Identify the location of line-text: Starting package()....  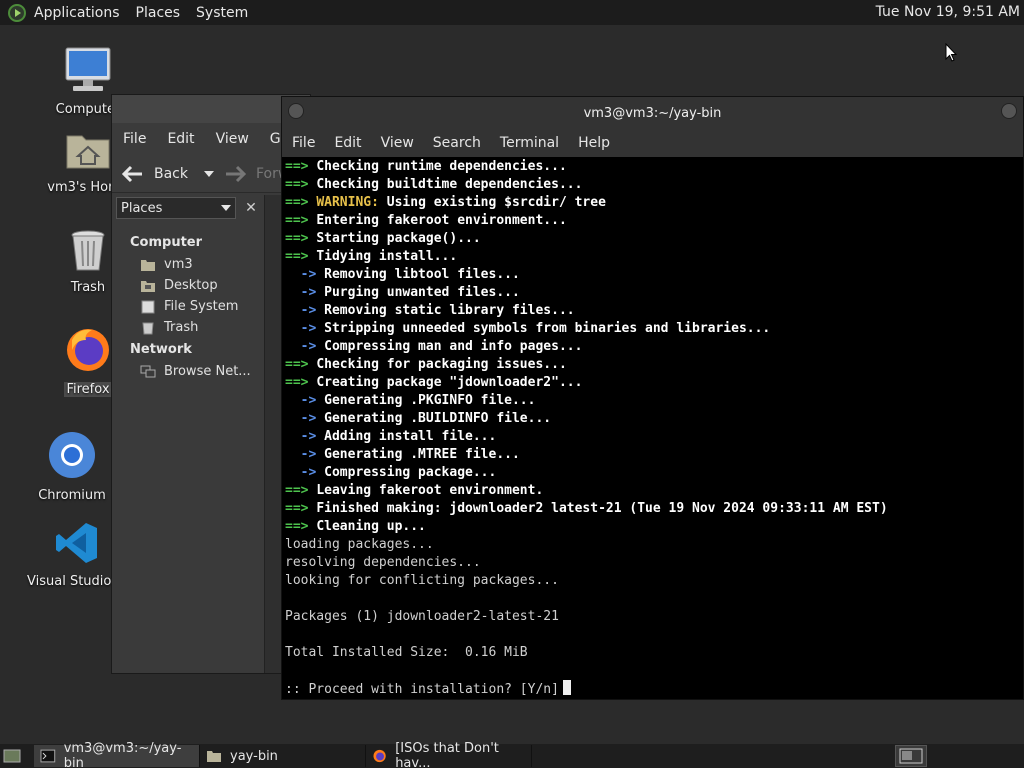
(398, 238).